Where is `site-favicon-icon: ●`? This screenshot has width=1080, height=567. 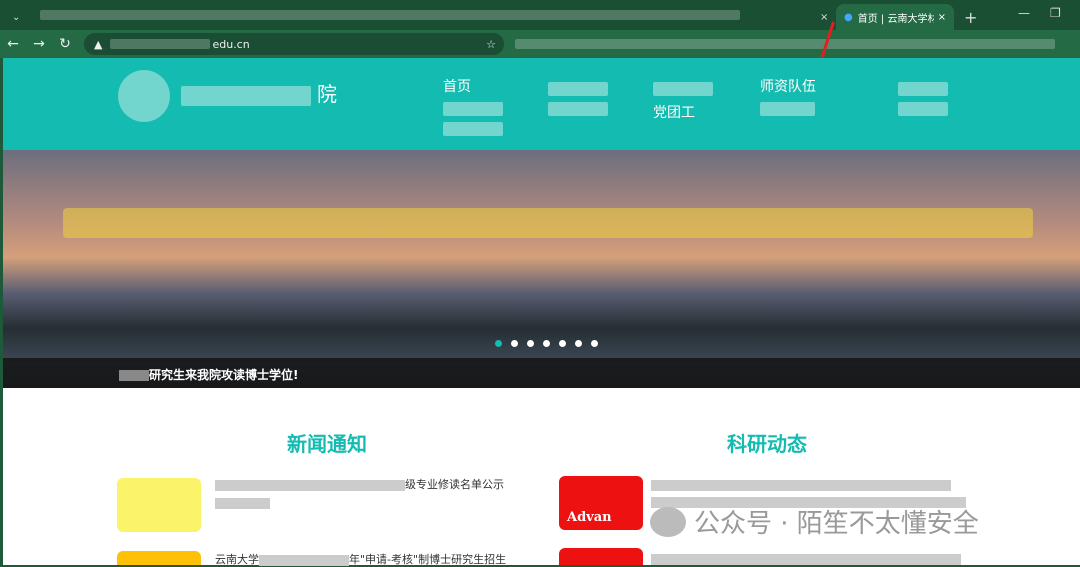
site-favicon-icon: ● is located at coordinates (848, 17).